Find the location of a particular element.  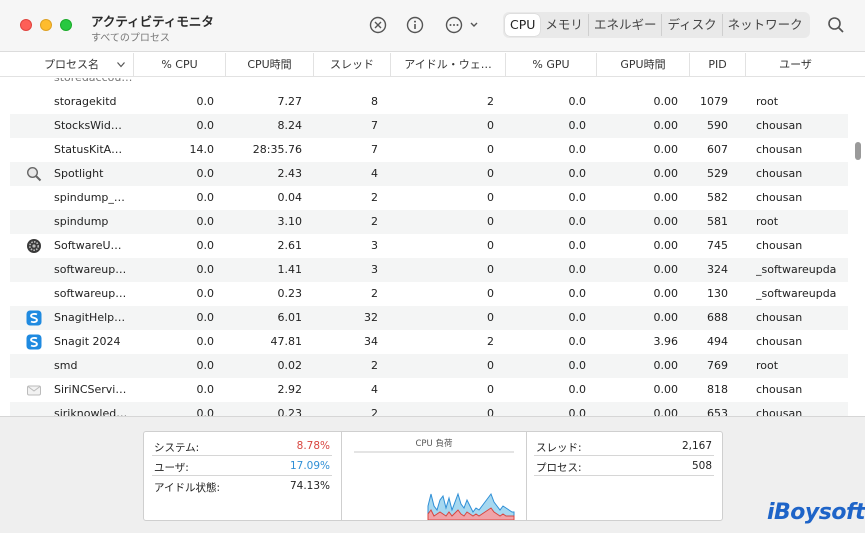

table-row: Snagit 2024 0.0 47.81 34 2 0.0 3.96 494 chousan is located at coordinates (429, 342).